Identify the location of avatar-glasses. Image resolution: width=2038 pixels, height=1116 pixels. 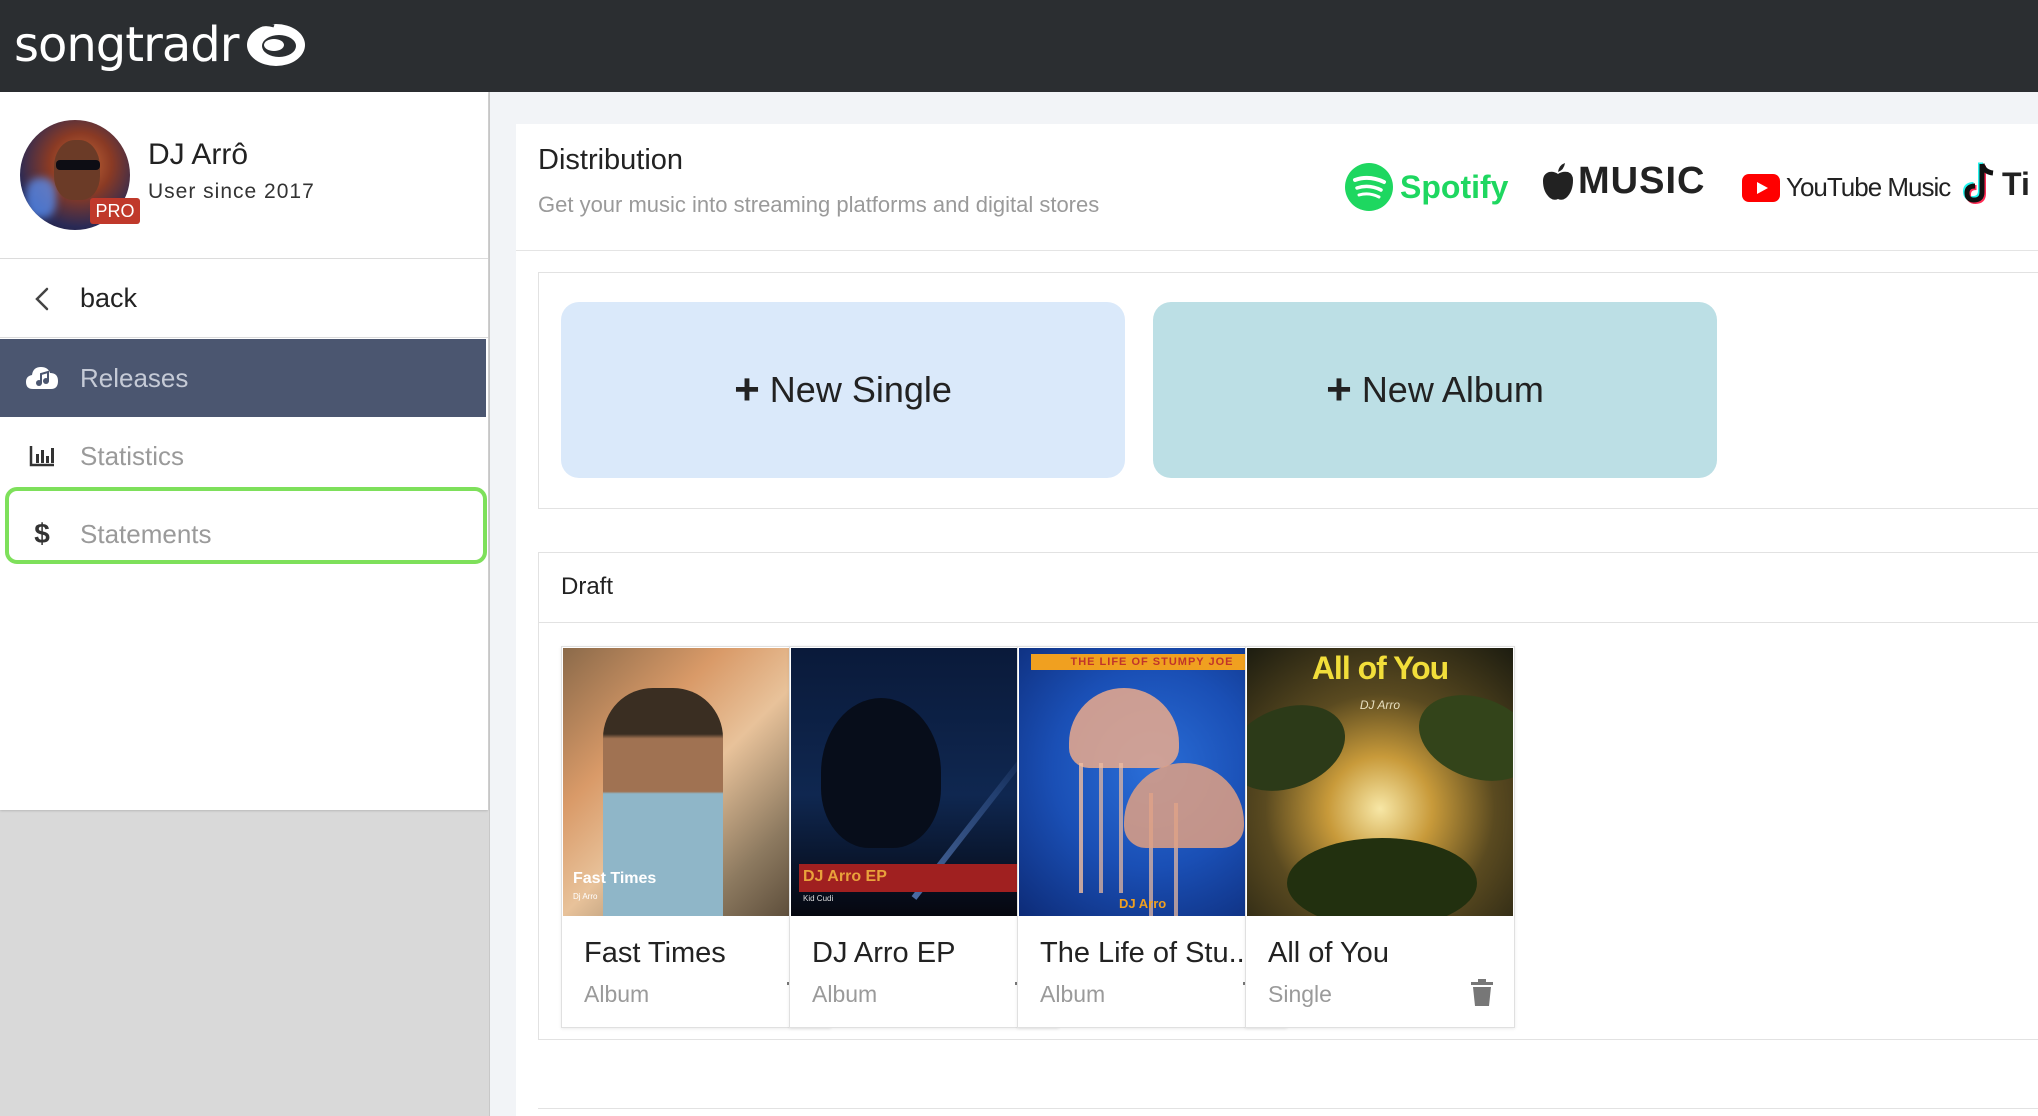
(78, 165).